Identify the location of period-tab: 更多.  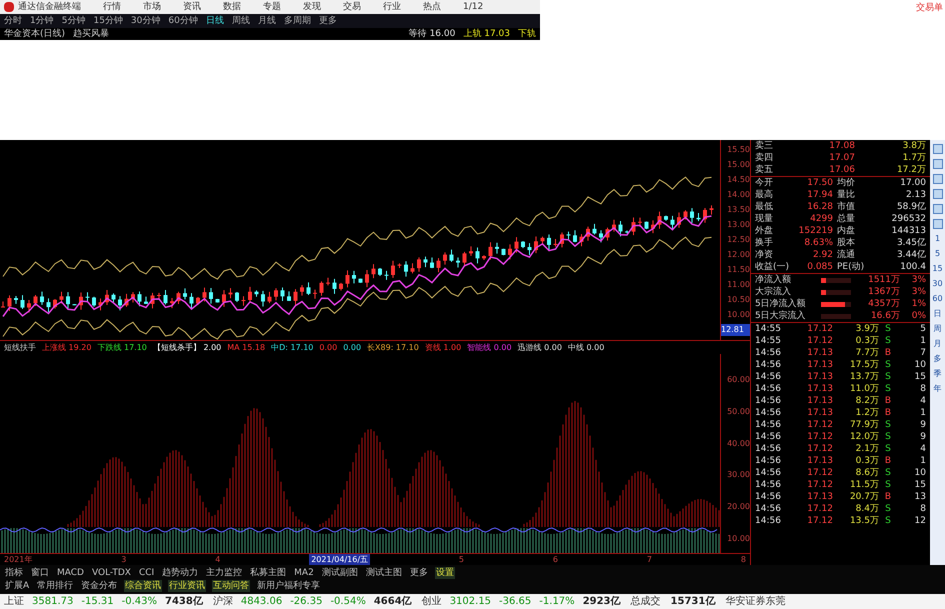
(327, 21).